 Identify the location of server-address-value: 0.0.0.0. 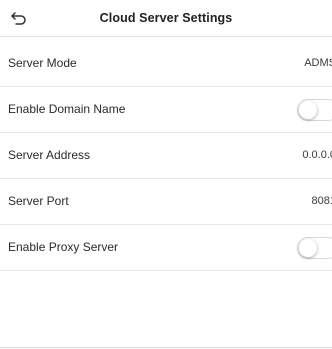
(317, 155).